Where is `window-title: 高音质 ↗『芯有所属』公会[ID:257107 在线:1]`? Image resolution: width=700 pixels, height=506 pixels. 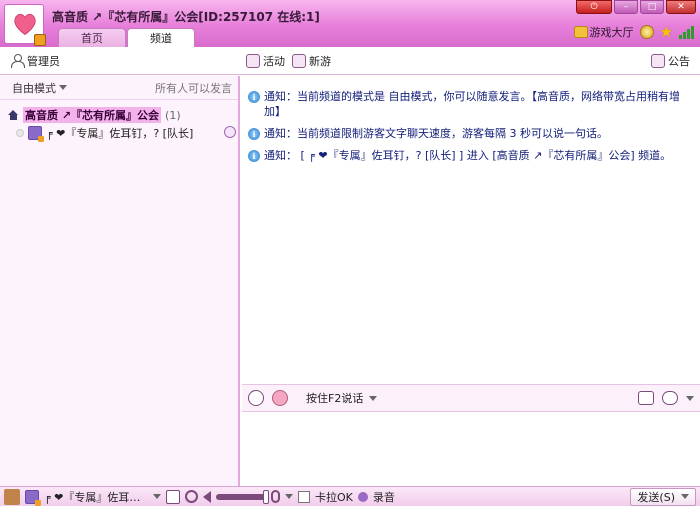 window-title: 高音质 ↗『芯有所属』公会[ID:257107 在线:1] is located at coordinates (186, 17).